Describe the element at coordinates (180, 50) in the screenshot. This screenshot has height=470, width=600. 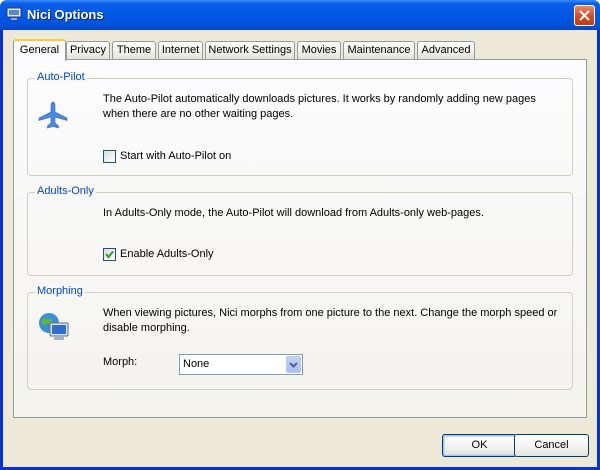
I see `tab-internet: Internet` at that location.